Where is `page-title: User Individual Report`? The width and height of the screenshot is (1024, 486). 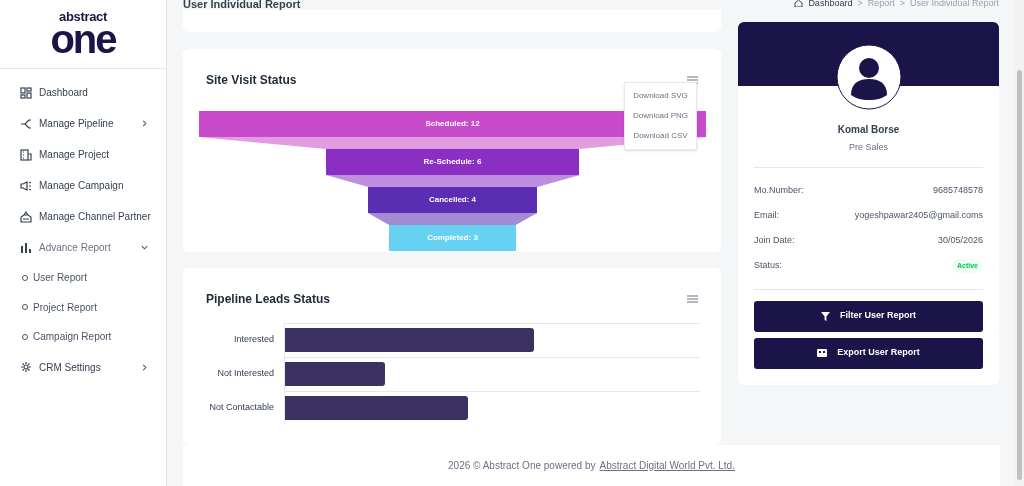 page-title: User Individual Report is located at coordinates (242, 5).